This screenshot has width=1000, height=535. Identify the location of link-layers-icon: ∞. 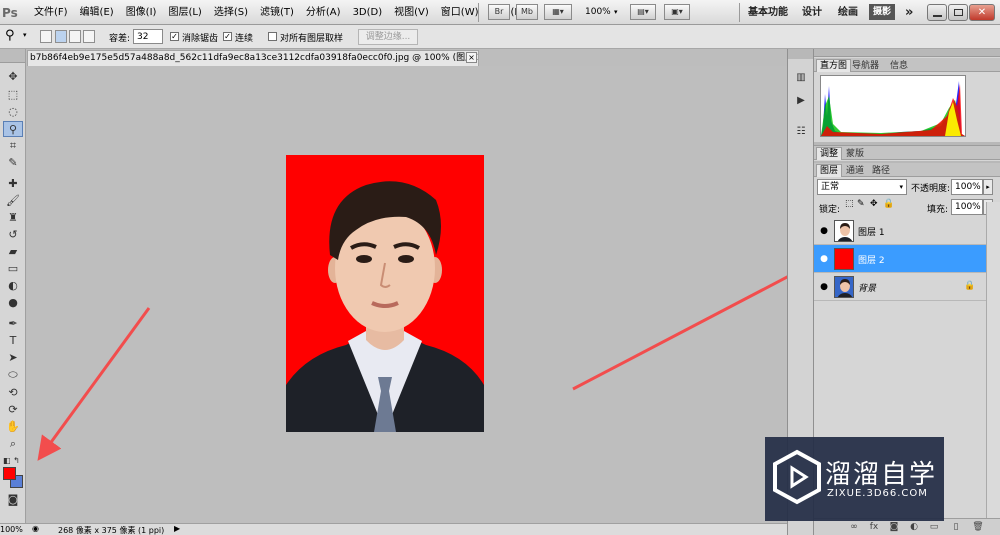
(854, 527).